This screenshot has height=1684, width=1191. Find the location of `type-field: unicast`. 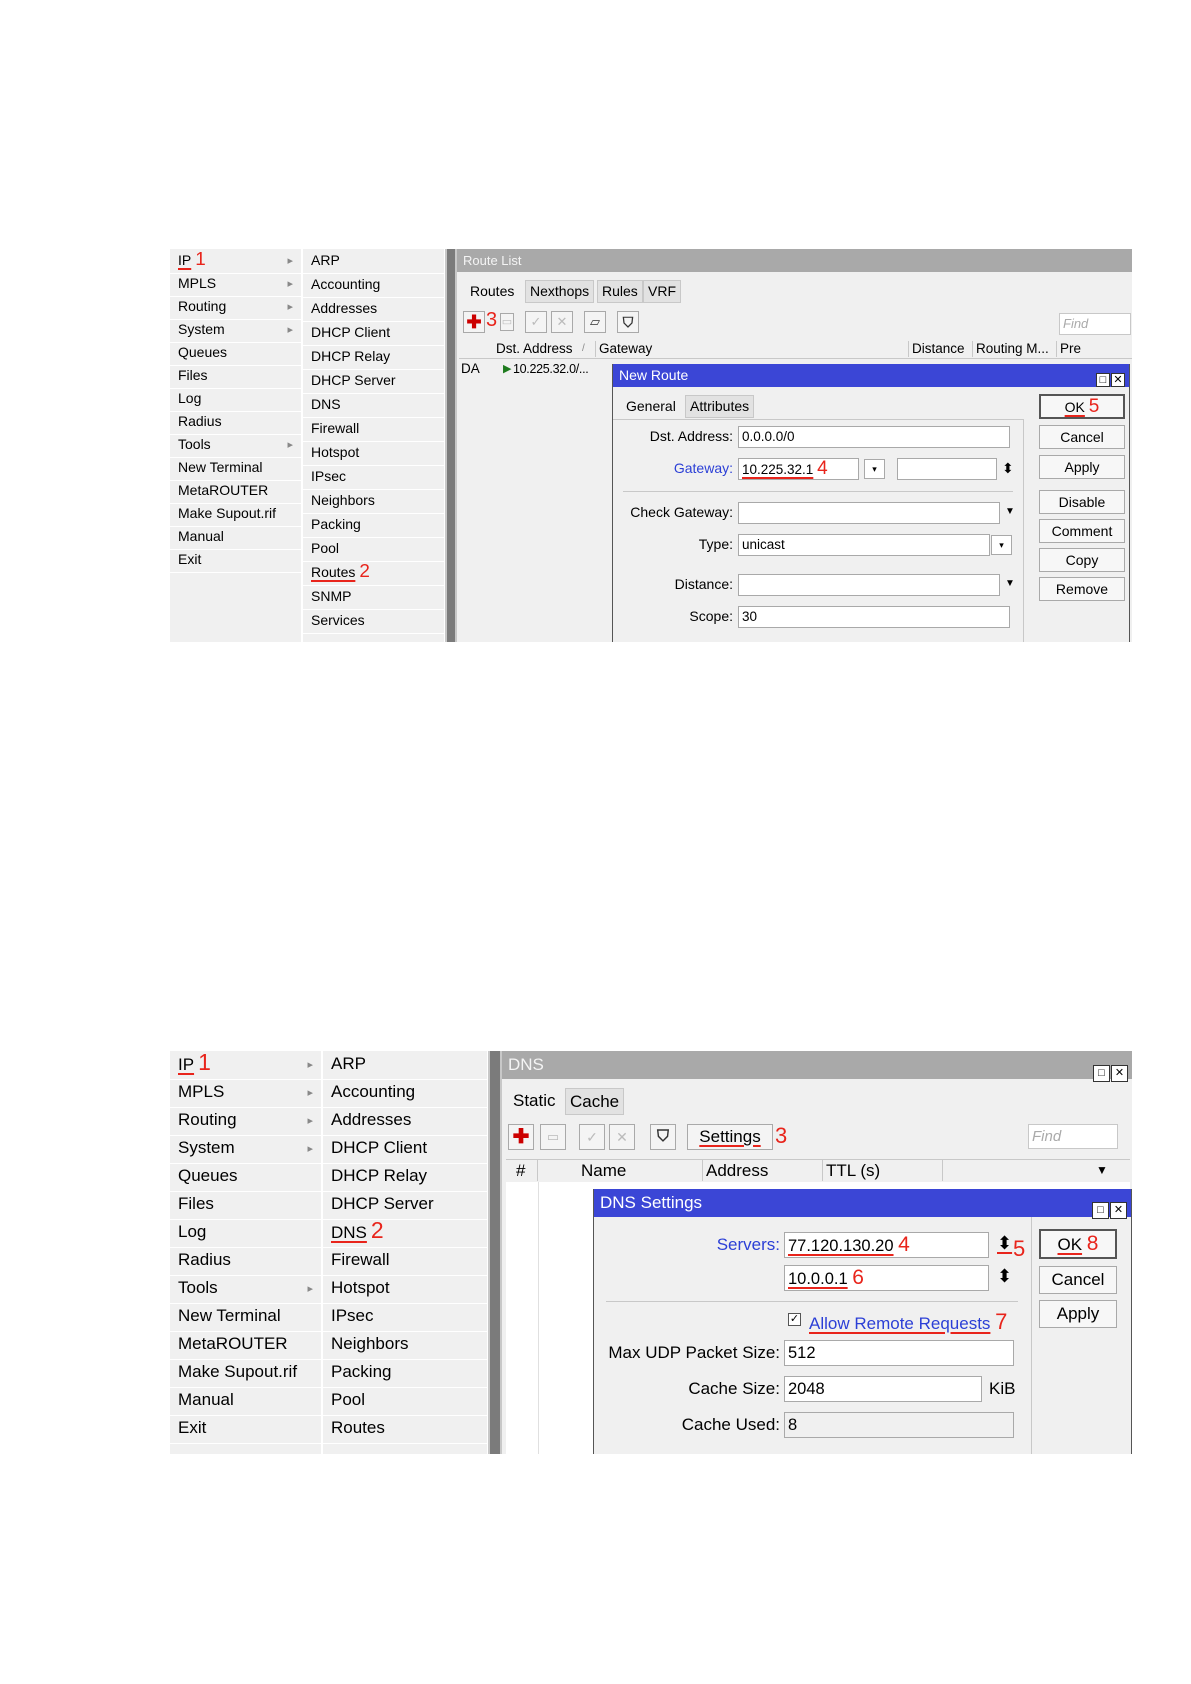

type-field: unicast is located at coordinates (864, 545).